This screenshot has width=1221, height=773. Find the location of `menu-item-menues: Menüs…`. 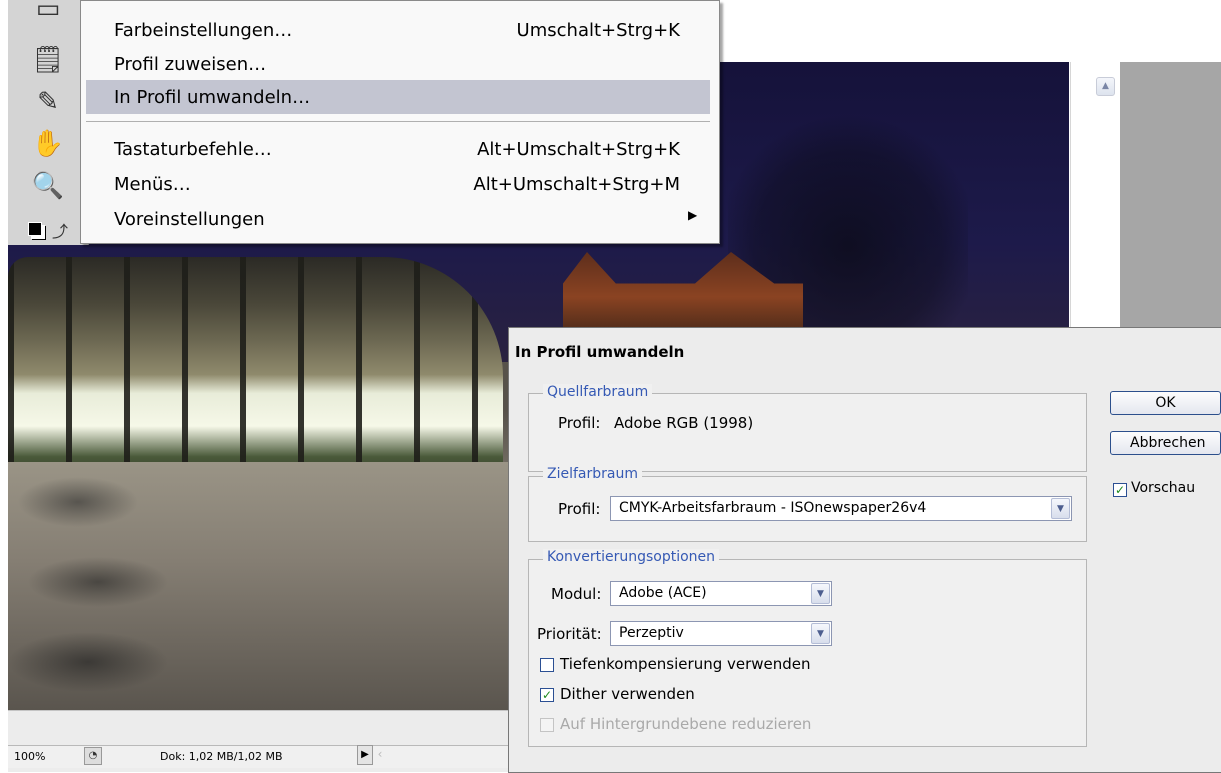

menu-item-menues: Menüs… is located at coordinates (152, 184).